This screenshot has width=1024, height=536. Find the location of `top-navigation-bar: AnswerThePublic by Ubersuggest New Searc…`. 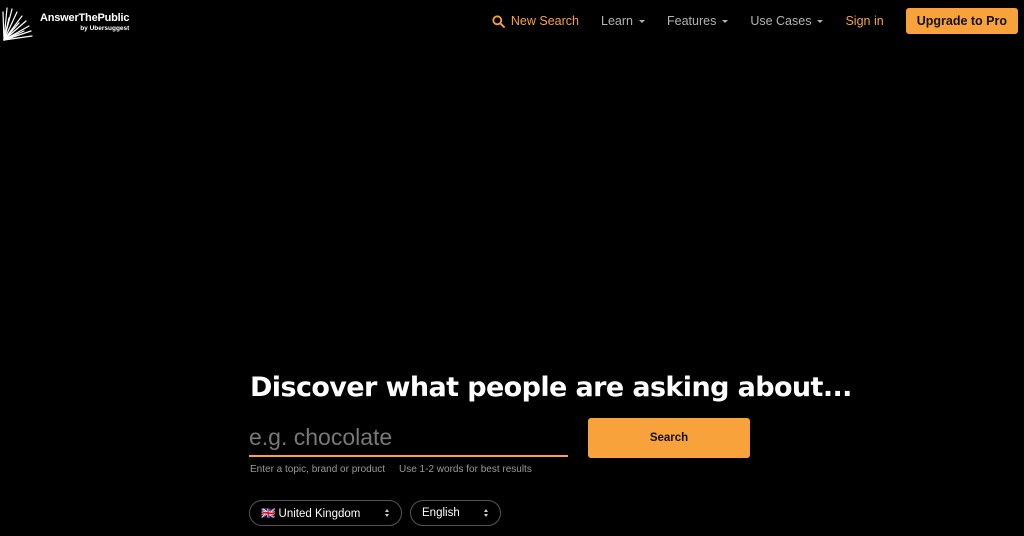

top-navigation-bar: AnswerThePublic by Ubersuggest New Searc… is located at coordinates (512, 22).